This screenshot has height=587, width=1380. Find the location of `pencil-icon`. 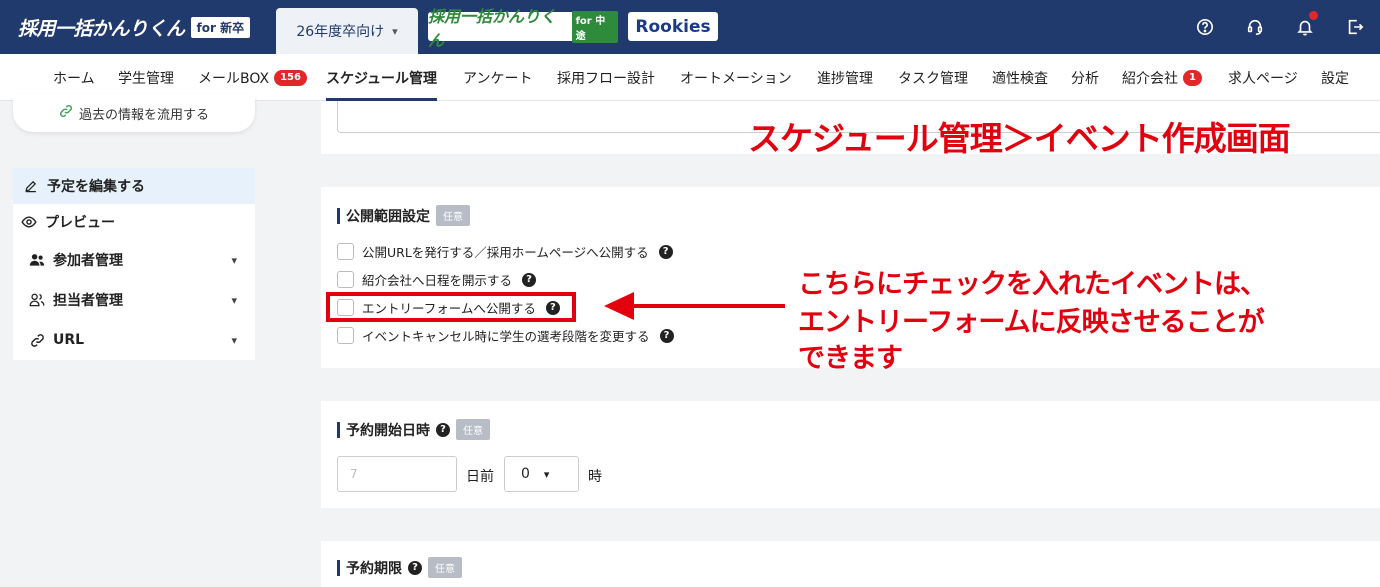

pencil-icon is located at coordinates (31, 186).